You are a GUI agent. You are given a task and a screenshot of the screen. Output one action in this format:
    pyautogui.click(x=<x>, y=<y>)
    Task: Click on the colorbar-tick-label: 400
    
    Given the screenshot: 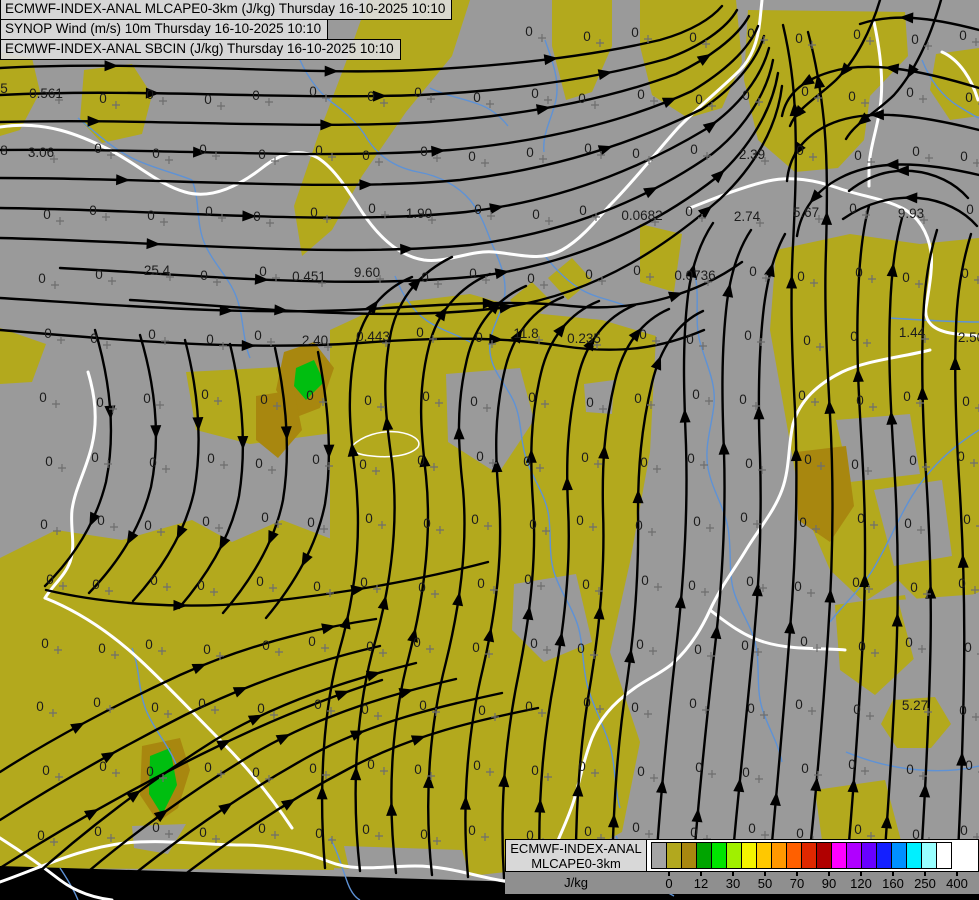 What is the action you would take?
    pyautogui.click(x=957, y=883)
    